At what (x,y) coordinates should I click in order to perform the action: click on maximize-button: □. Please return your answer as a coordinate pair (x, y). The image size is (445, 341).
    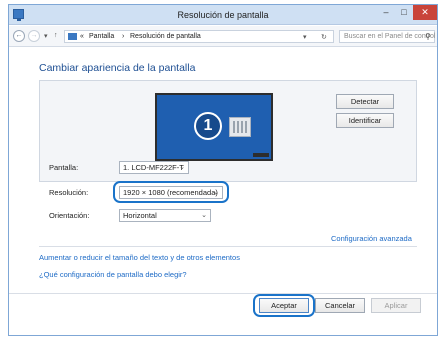
    Looking at the image, I should click on (404, 12).